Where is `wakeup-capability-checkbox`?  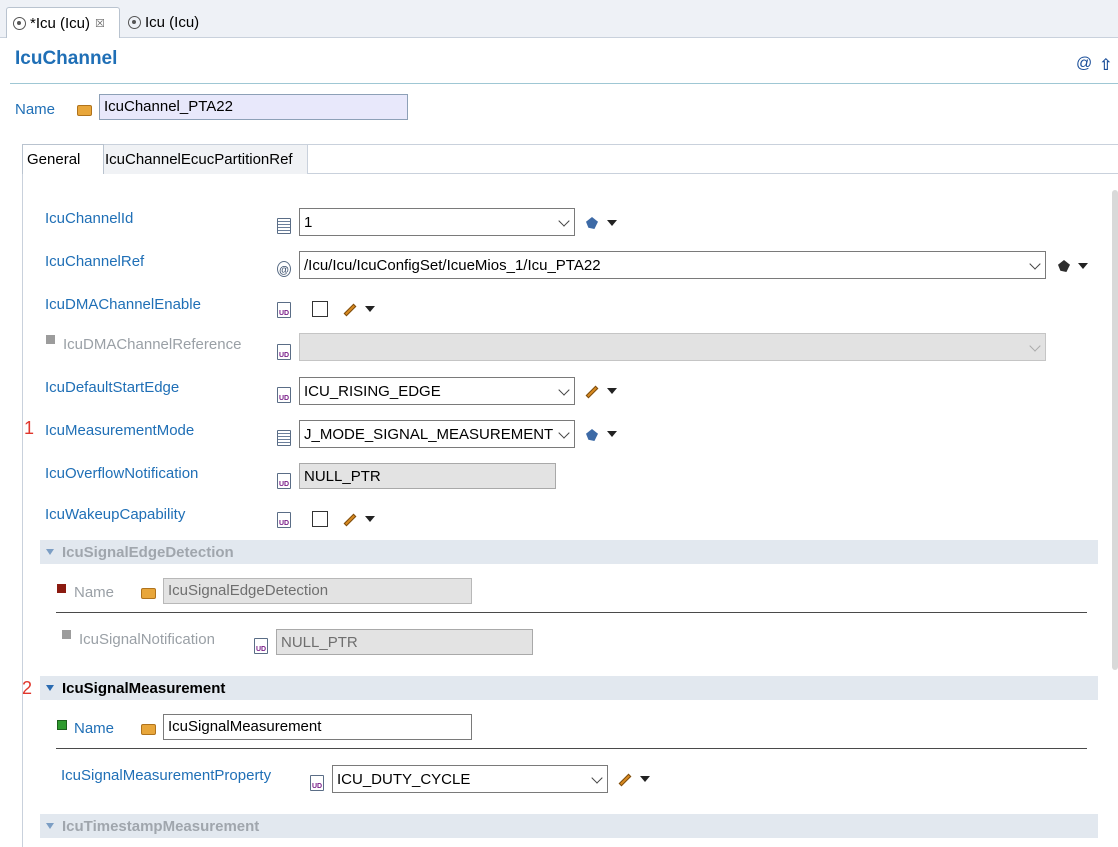 wakeup-capability-checkbox is located at coordinates (320, 519).